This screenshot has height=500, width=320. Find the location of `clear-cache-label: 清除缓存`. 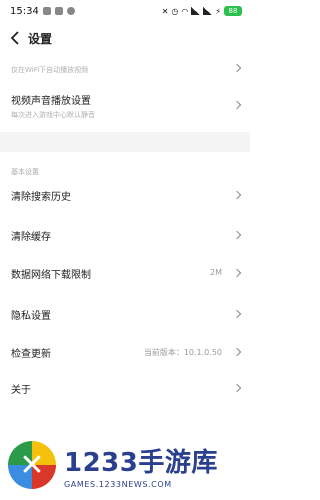

clear-cache-label: 清除缓存 is located at coordinates (31, 237).